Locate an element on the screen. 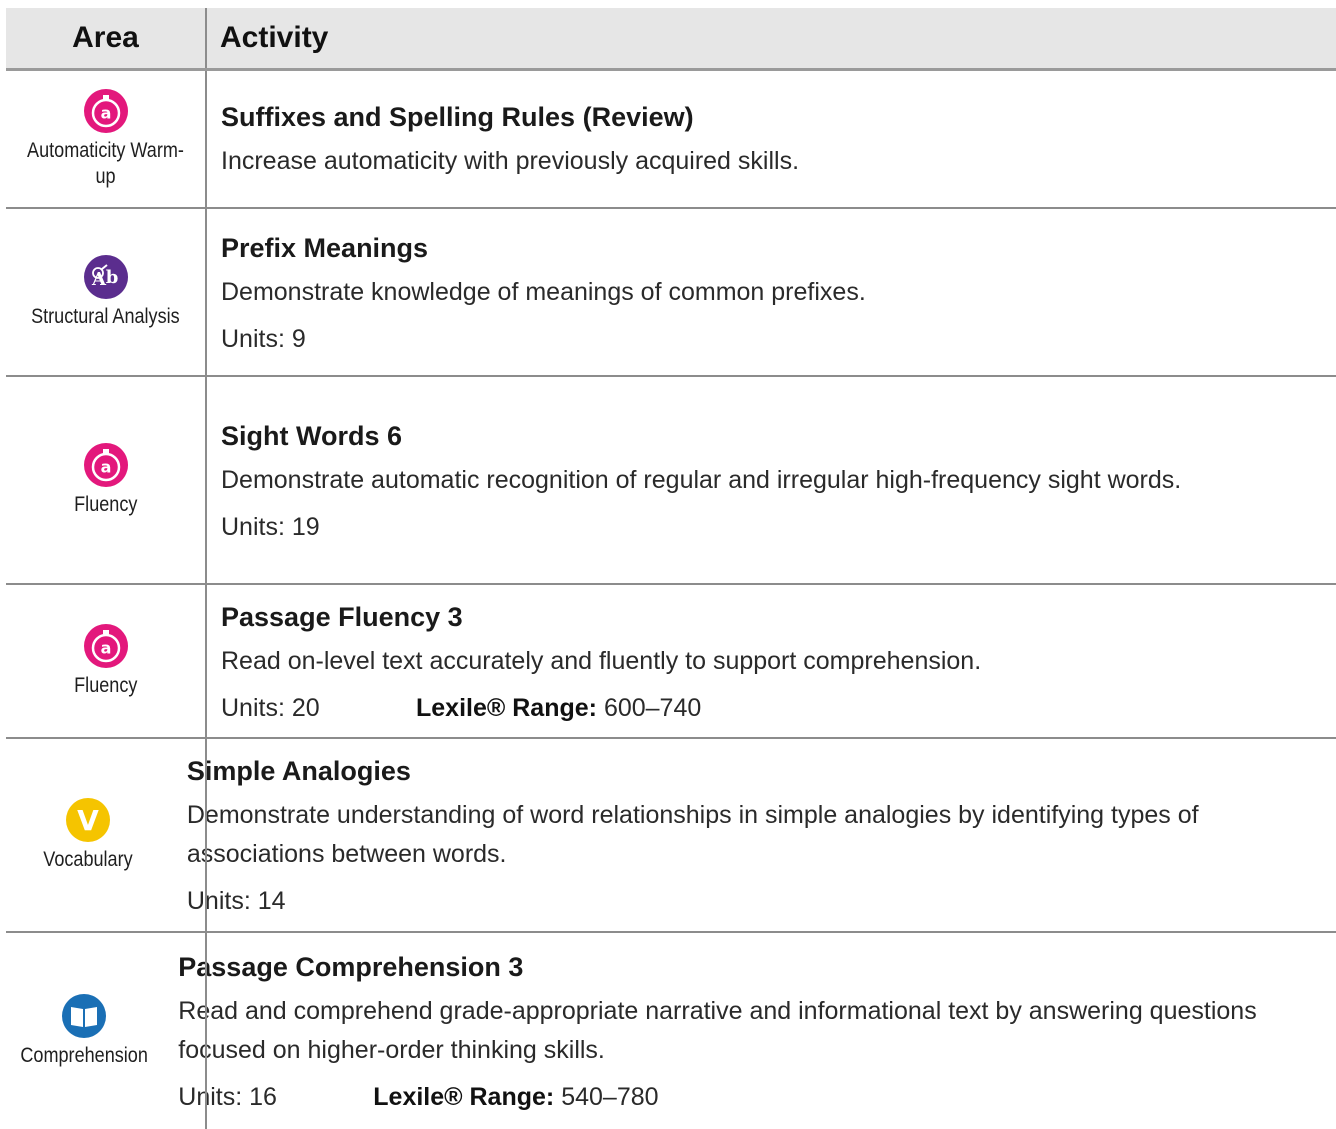 This screenshot has height=1129, width=1336. area-label: Automaticity Warm-up is located at coordinates (105, 163).